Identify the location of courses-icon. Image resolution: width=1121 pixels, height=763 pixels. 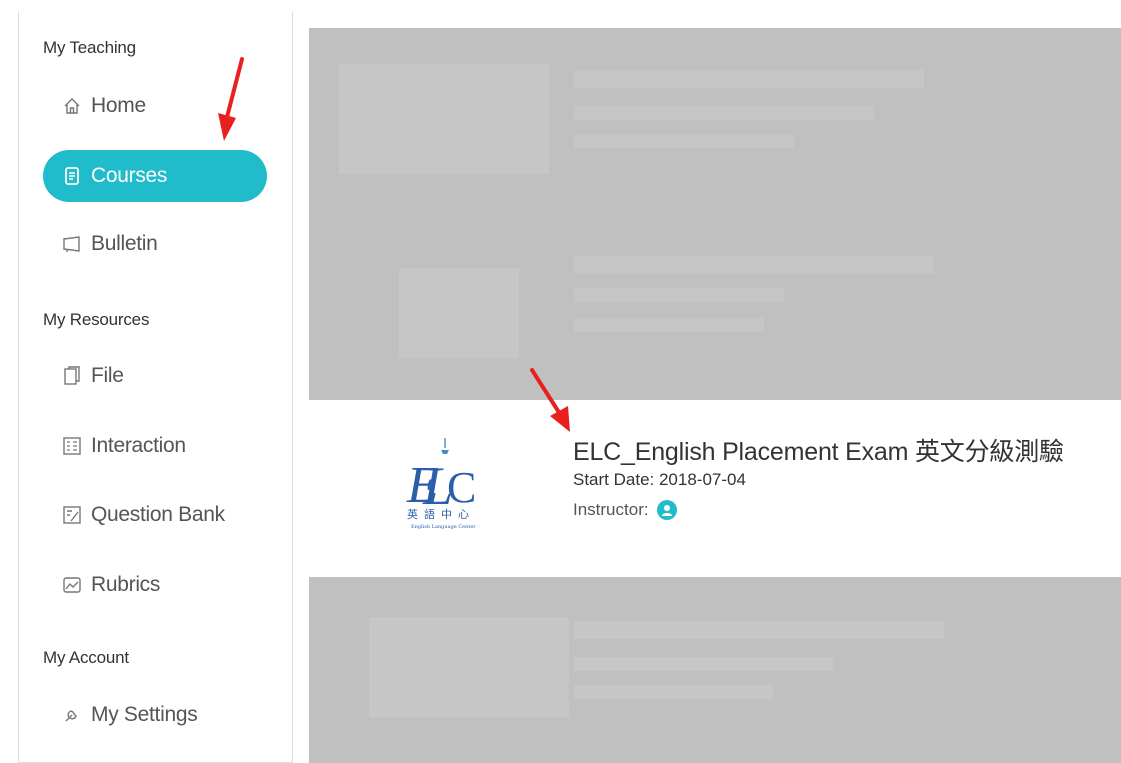
(72, 176).